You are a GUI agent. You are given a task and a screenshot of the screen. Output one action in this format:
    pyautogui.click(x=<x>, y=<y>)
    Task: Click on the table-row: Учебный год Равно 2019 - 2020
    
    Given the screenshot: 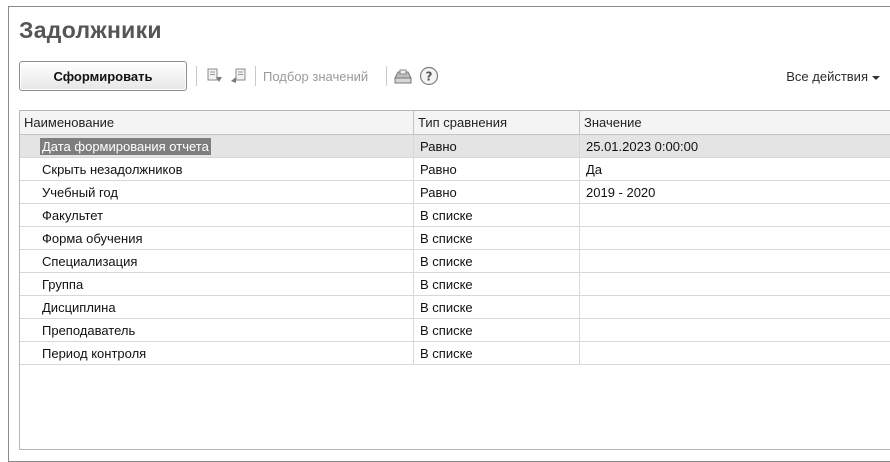 What is the action you would take?
    pyautogui.click(x=455, y=192)
    